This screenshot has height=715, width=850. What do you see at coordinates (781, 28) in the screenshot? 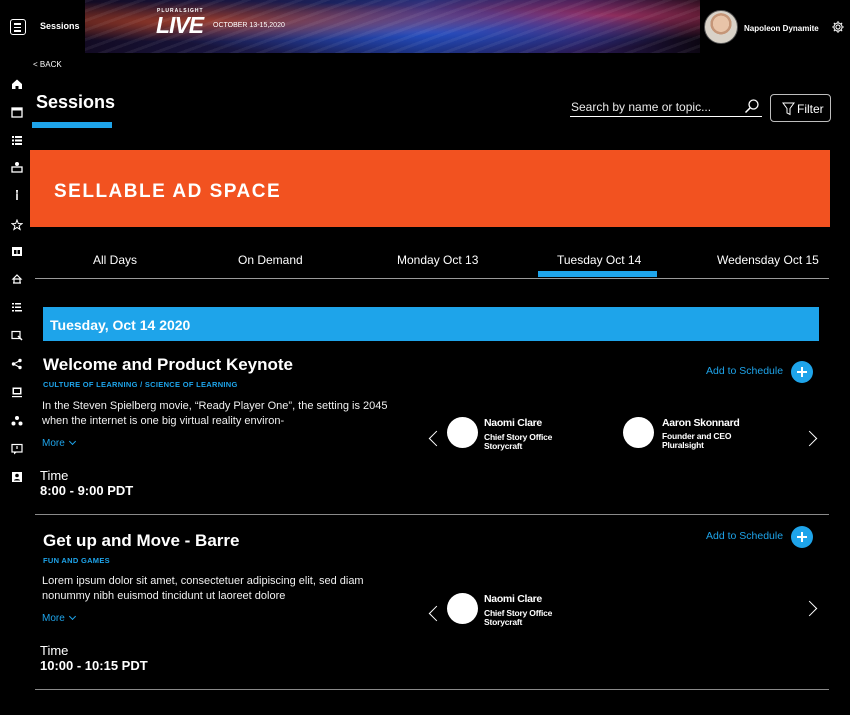
I see `user-name: Napoleon Dynamite` at bounding box center [781, 28].